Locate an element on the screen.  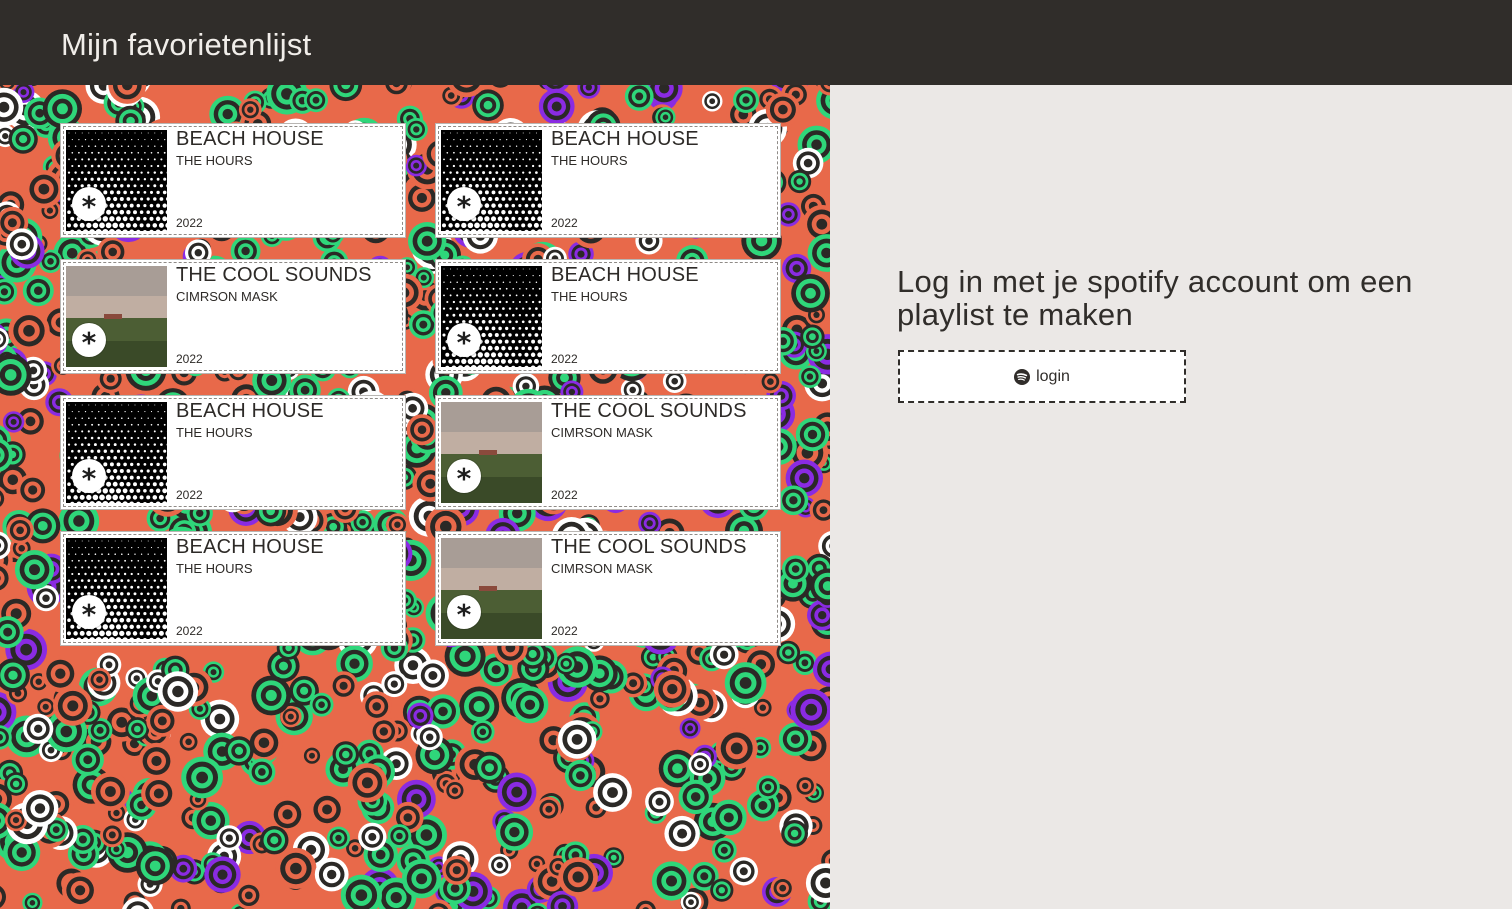
login-button: login is located at coordinates (1042, 376).